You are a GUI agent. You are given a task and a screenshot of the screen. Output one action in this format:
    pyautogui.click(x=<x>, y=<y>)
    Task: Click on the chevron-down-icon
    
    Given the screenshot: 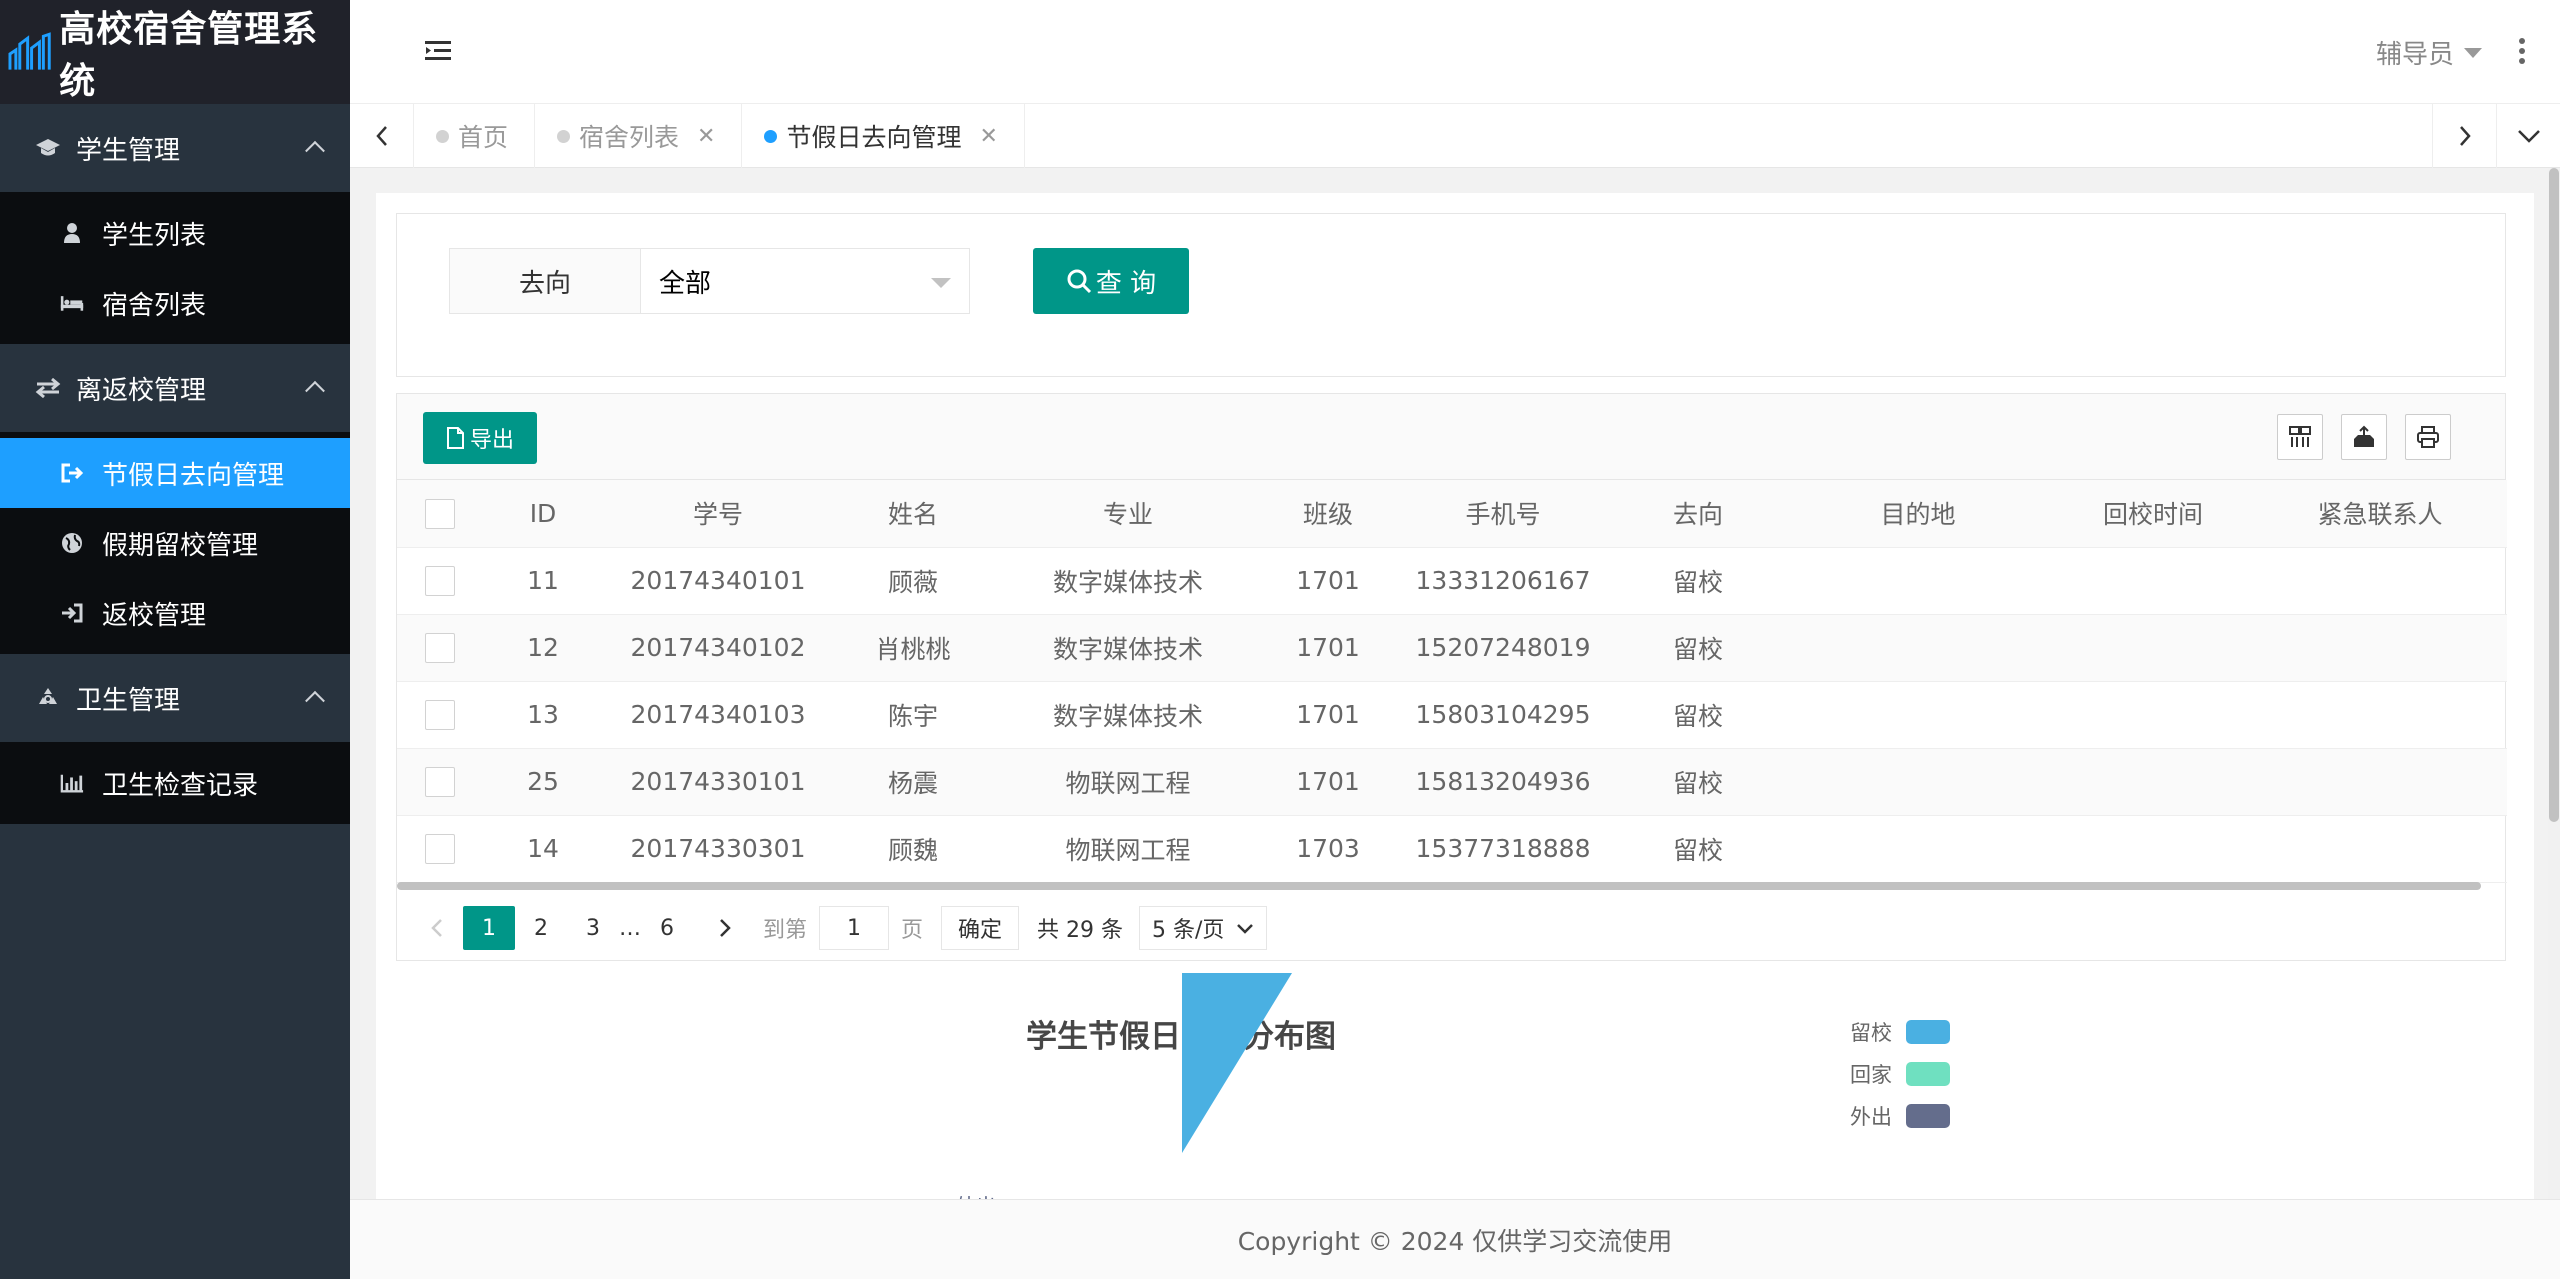 What is the action you would take?
    pyautogui.click(x=1245, y=929)
    